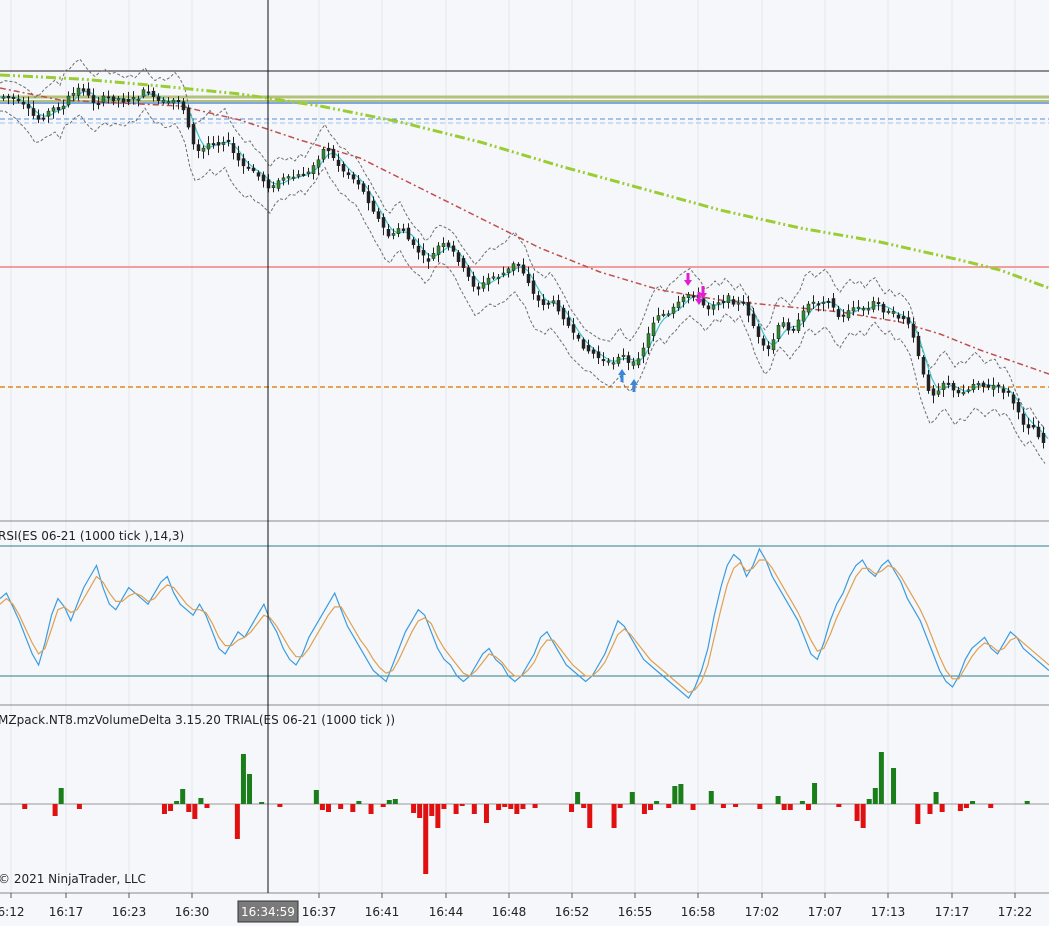  I want to click on time-tick-label: 17:17, so click(952, 912).